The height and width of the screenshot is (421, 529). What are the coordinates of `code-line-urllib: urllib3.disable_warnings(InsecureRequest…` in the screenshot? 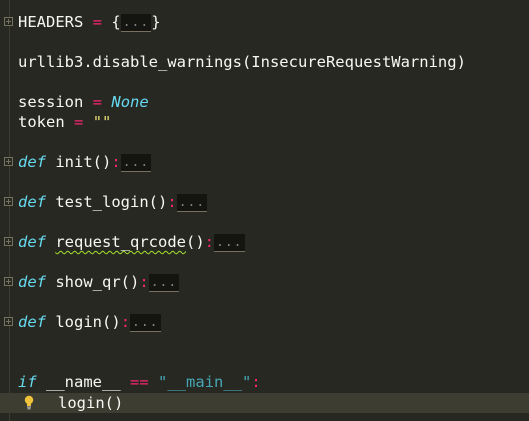 It's located at (242, 62).